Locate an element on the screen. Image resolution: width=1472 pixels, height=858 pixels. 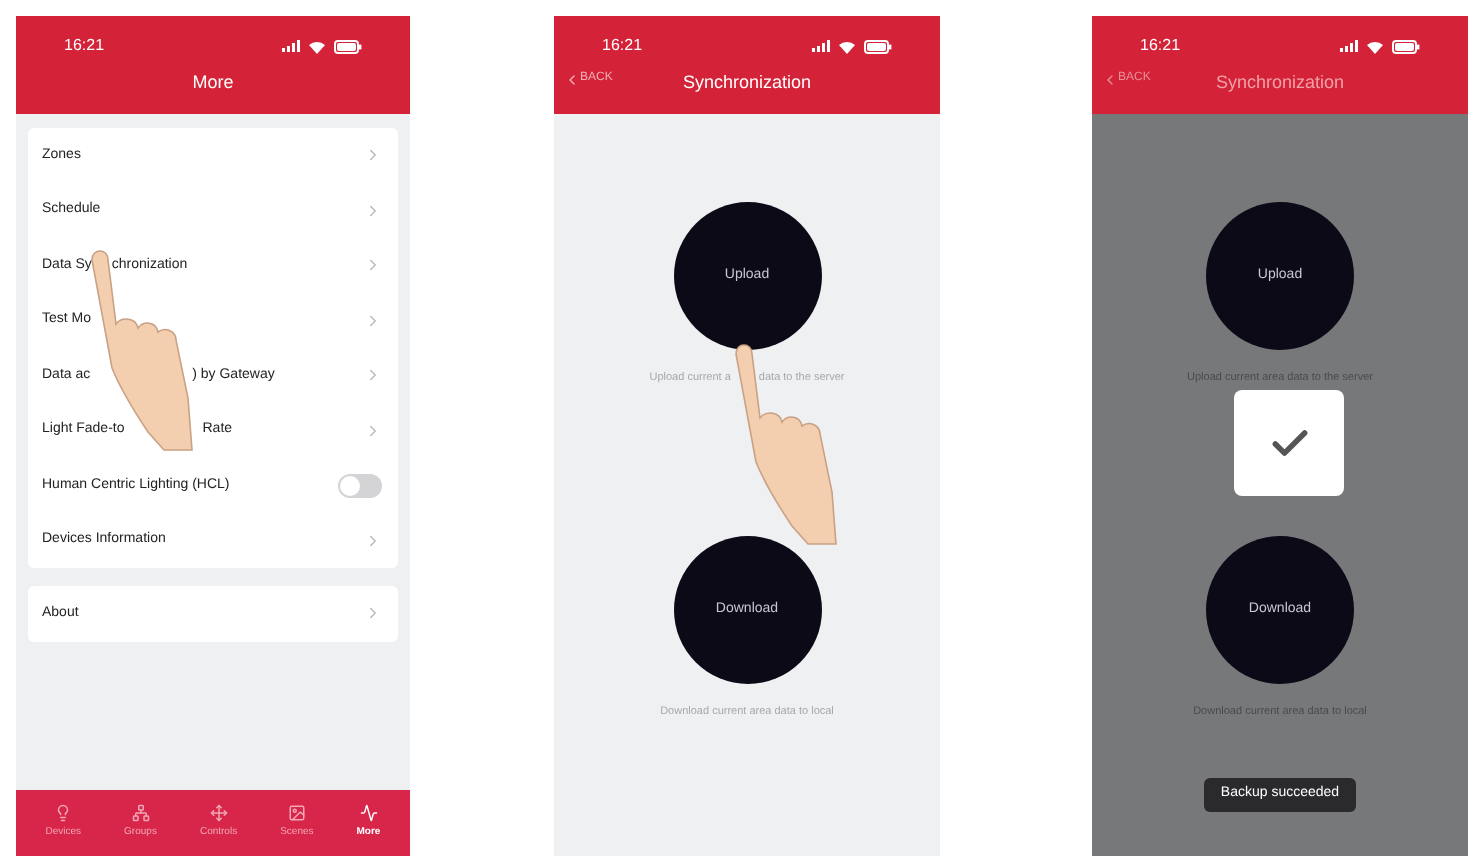
toggle-switch is located at coordinates (360, 485).